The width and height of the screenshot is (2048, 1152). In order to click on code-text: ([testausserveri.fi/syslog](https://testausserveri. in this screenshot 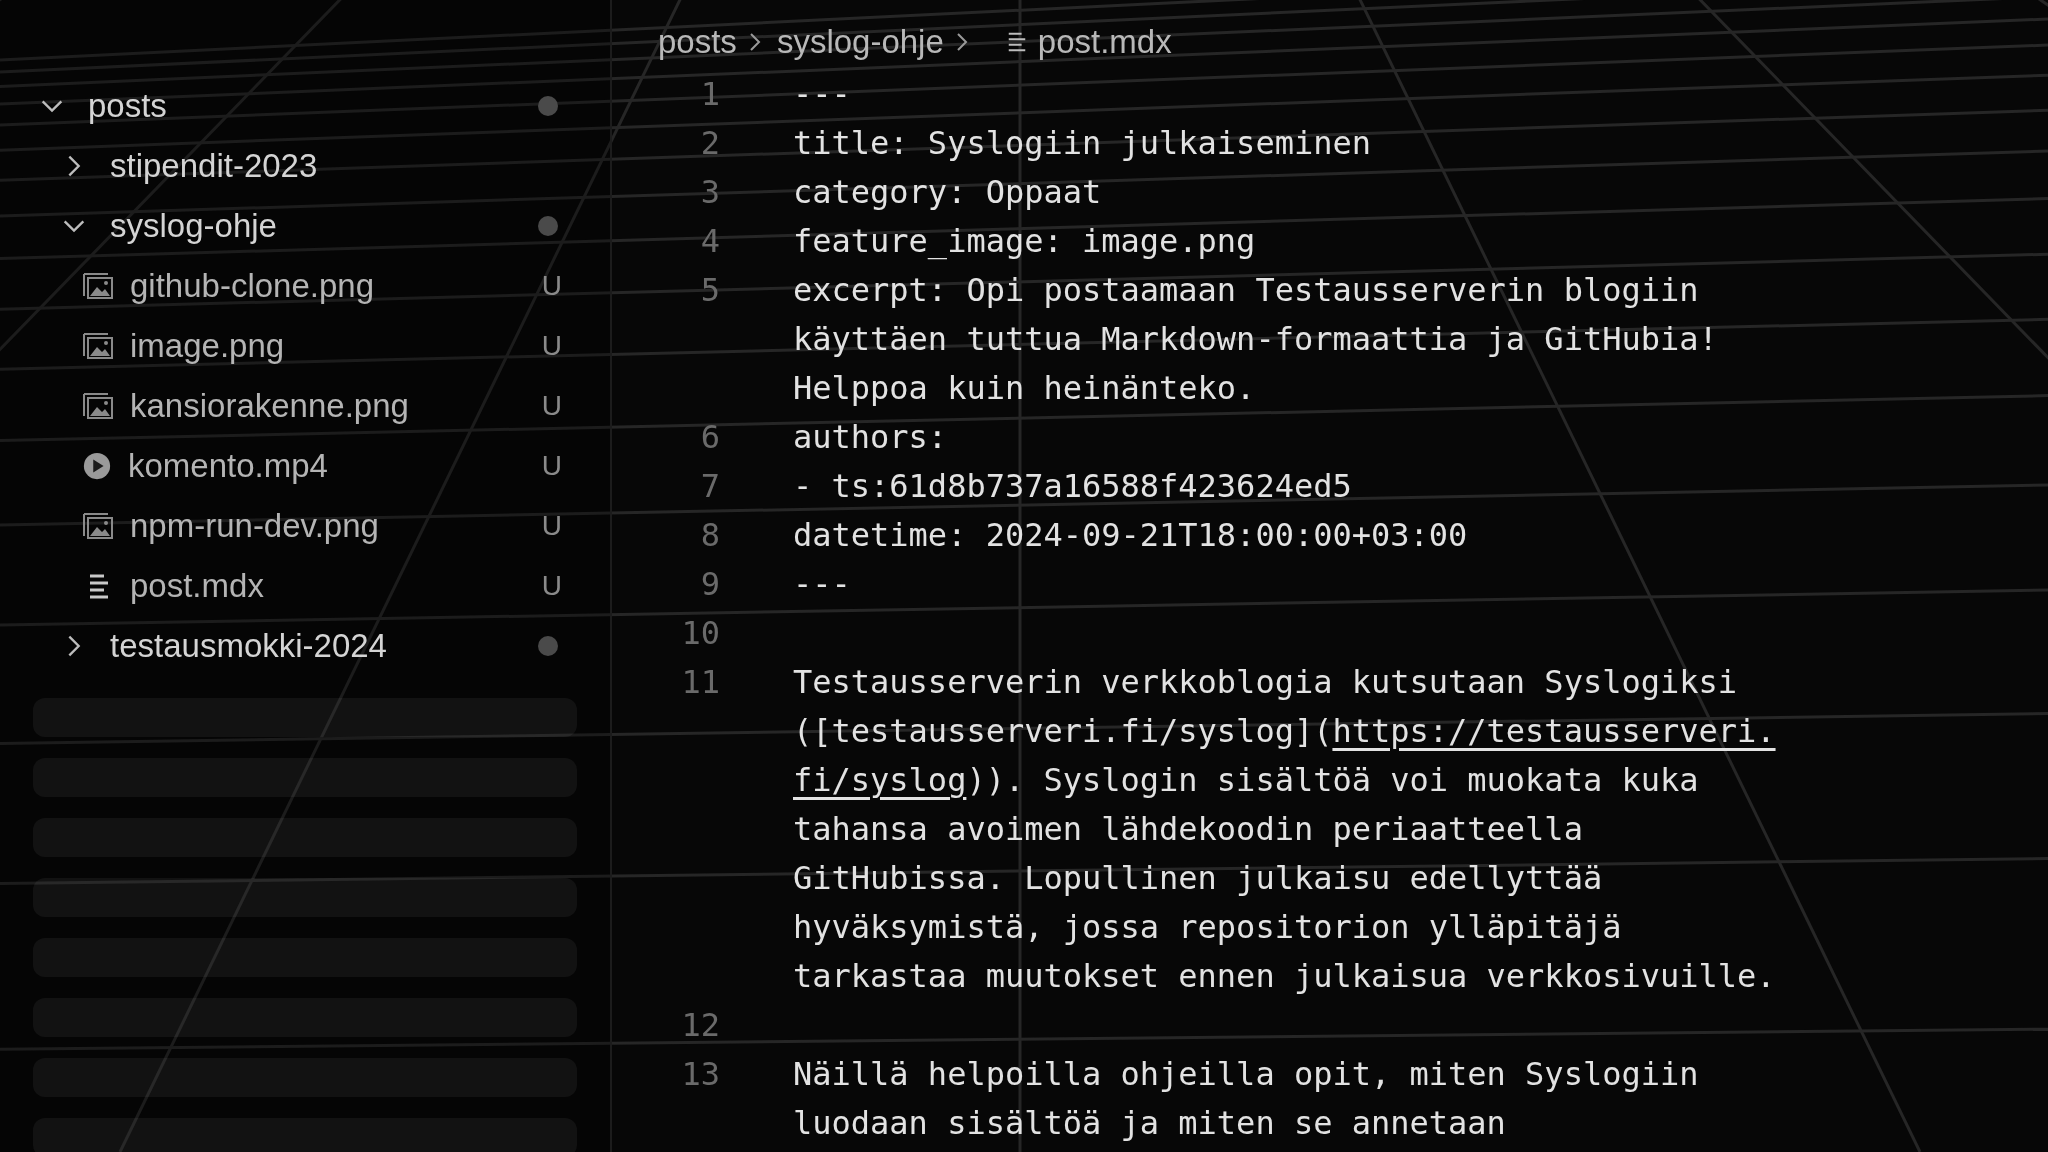, I will do `click(1284, 731)`.